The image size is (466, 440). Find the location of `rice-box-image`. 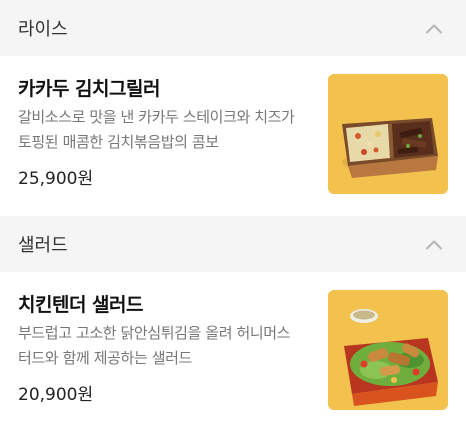

rice-box-image is located at coordinates (388, 134).